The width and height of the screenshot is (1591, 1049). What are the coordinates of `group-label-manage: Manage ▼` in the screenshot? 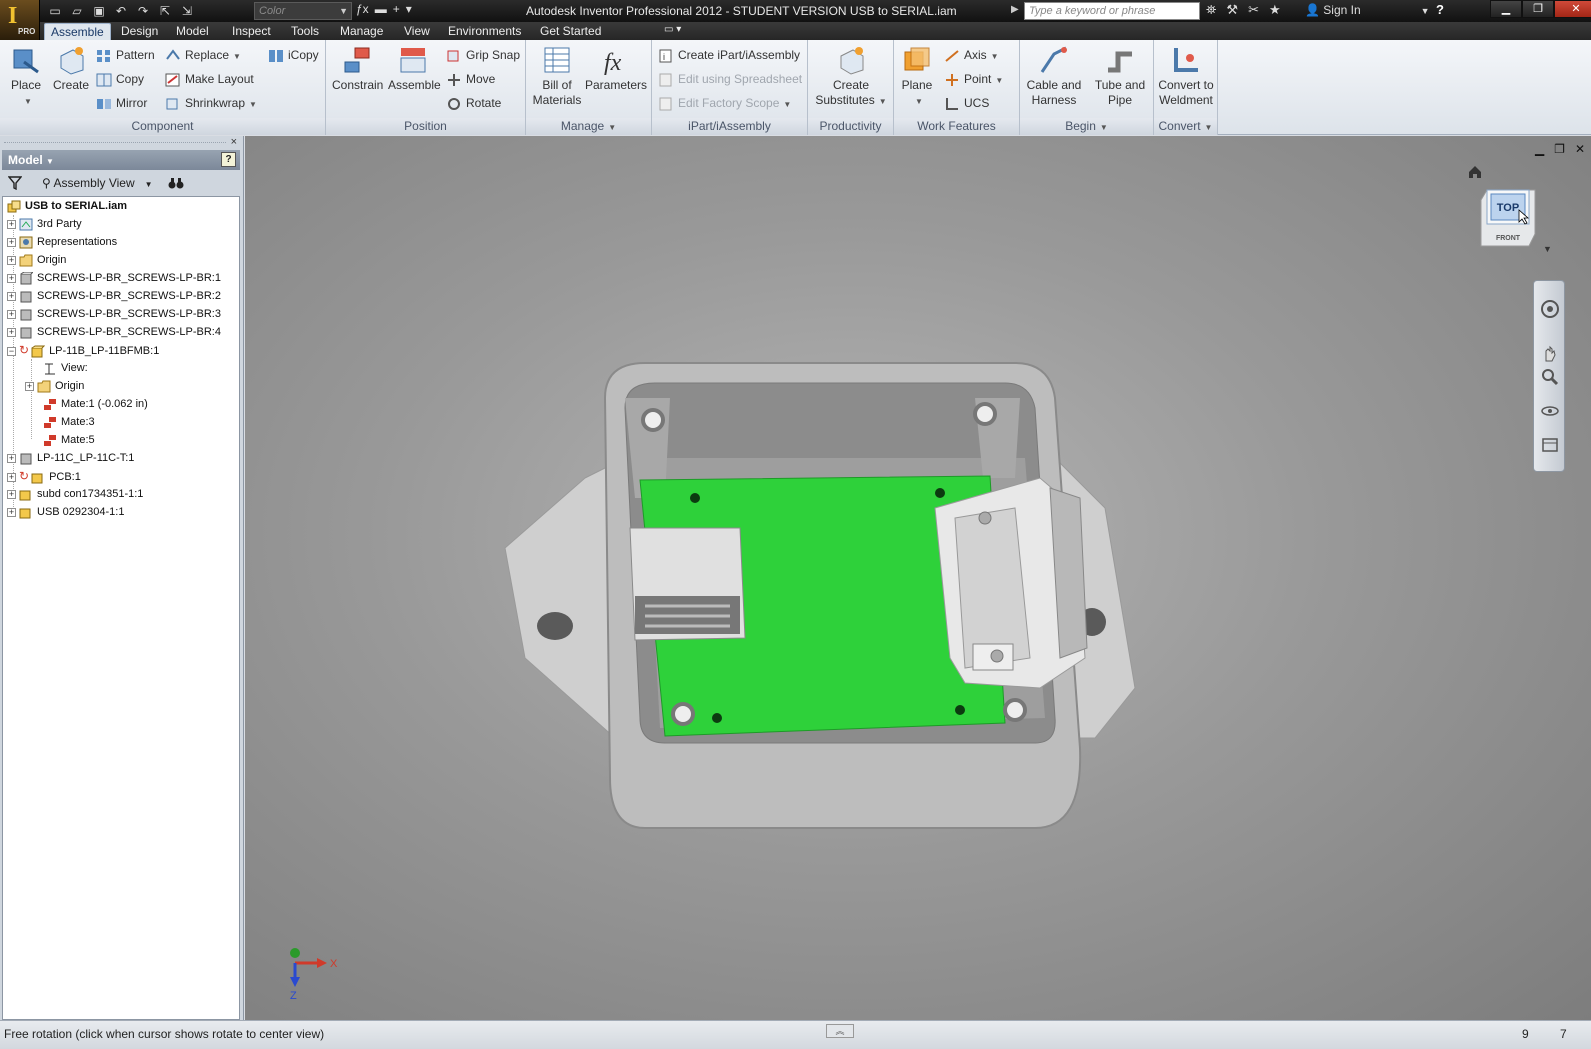 It's located at (588, 126).